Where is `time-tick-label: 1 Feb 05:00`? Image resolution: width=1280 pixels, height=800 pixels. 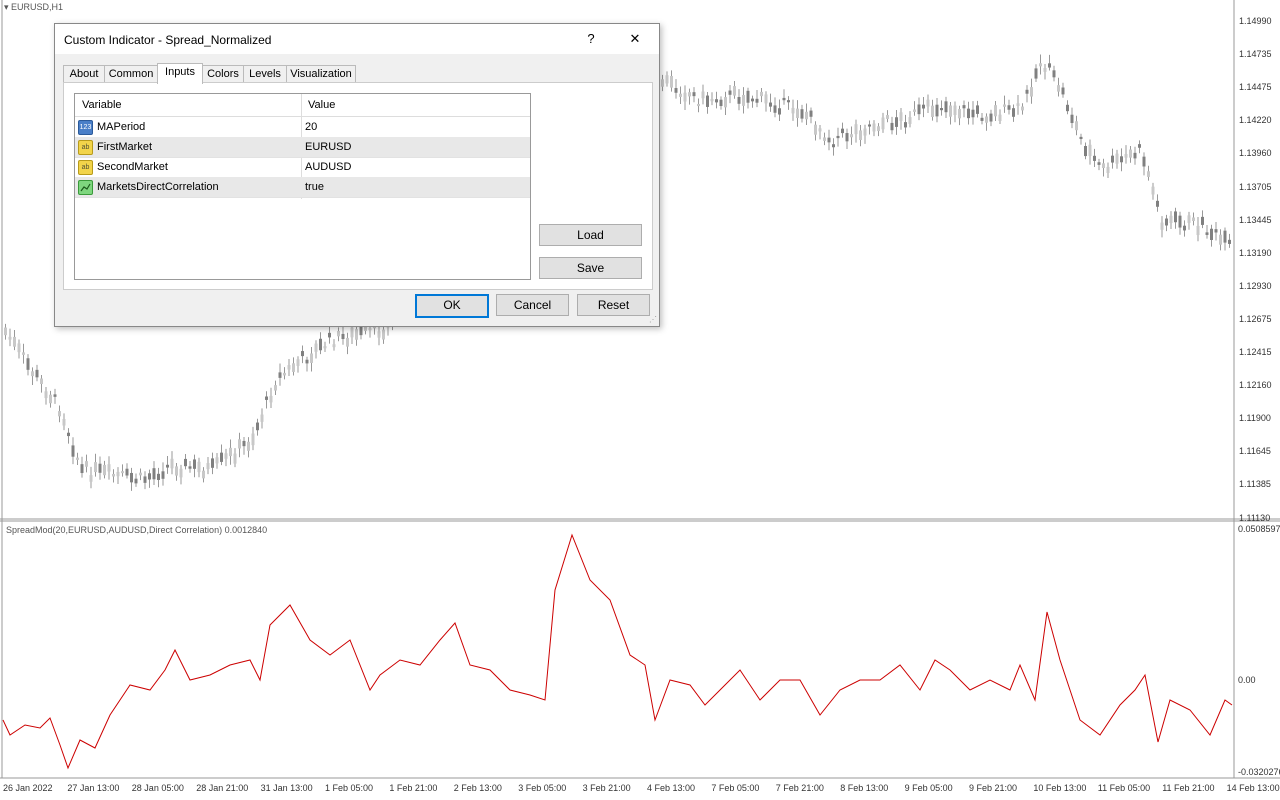
time-tick-label: 1 Feb 05:00 is located at coordinates (349, 788).